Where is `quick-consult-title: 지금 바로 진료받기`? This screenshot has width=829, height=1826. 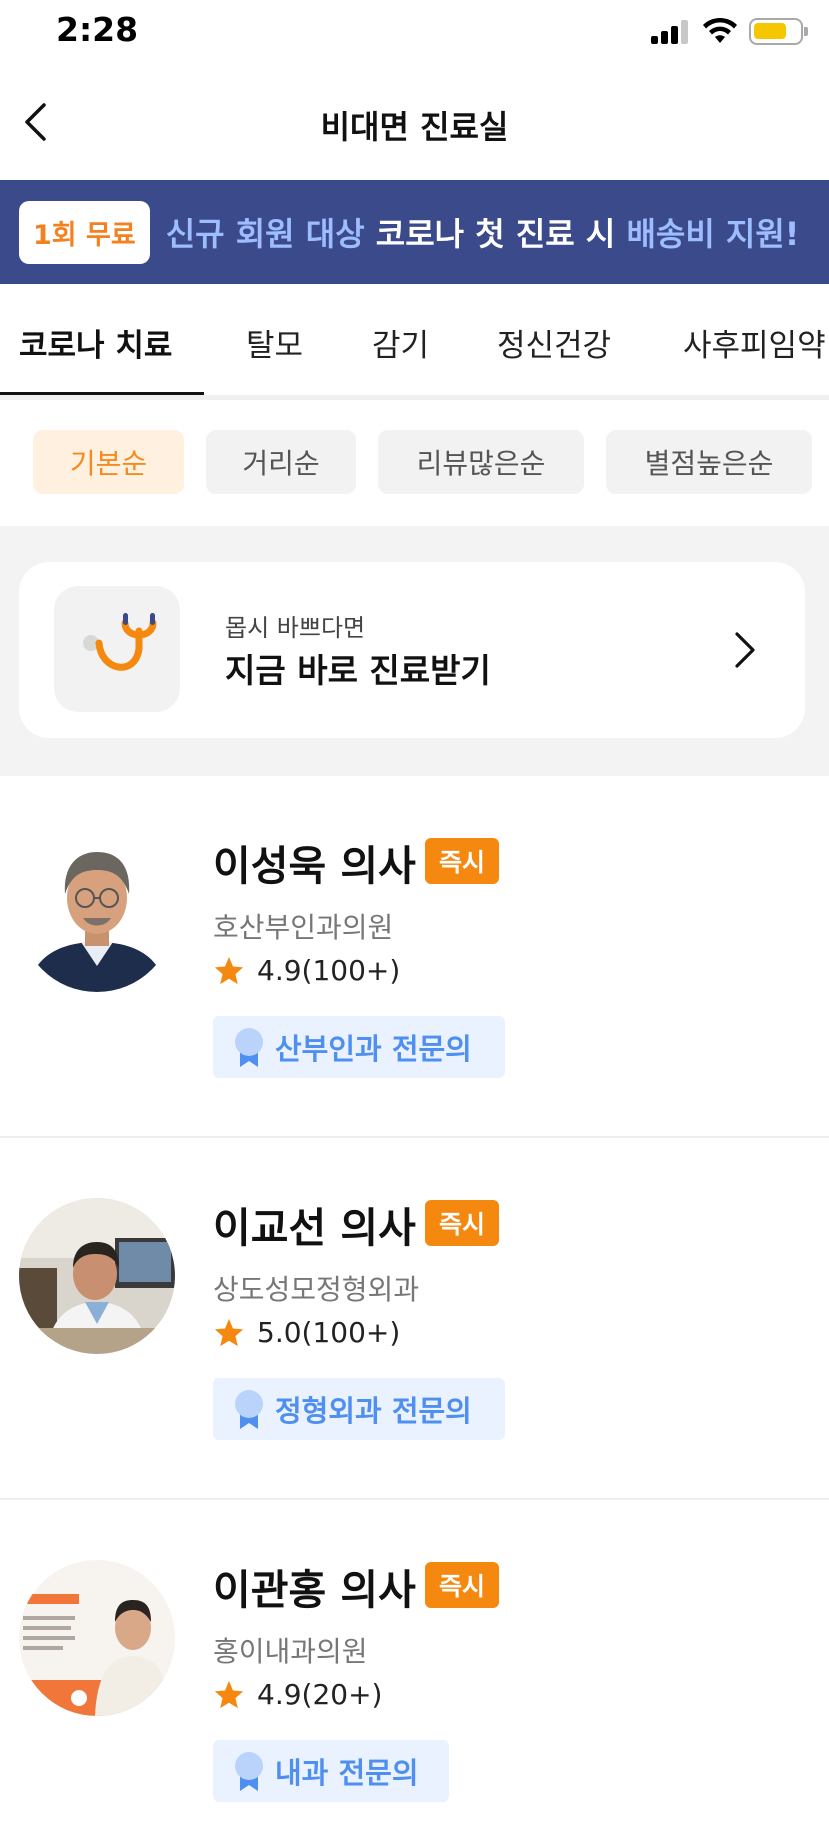 quick-consult-title: 지금 바로 진료받기 is located at coordinates (358, 670).